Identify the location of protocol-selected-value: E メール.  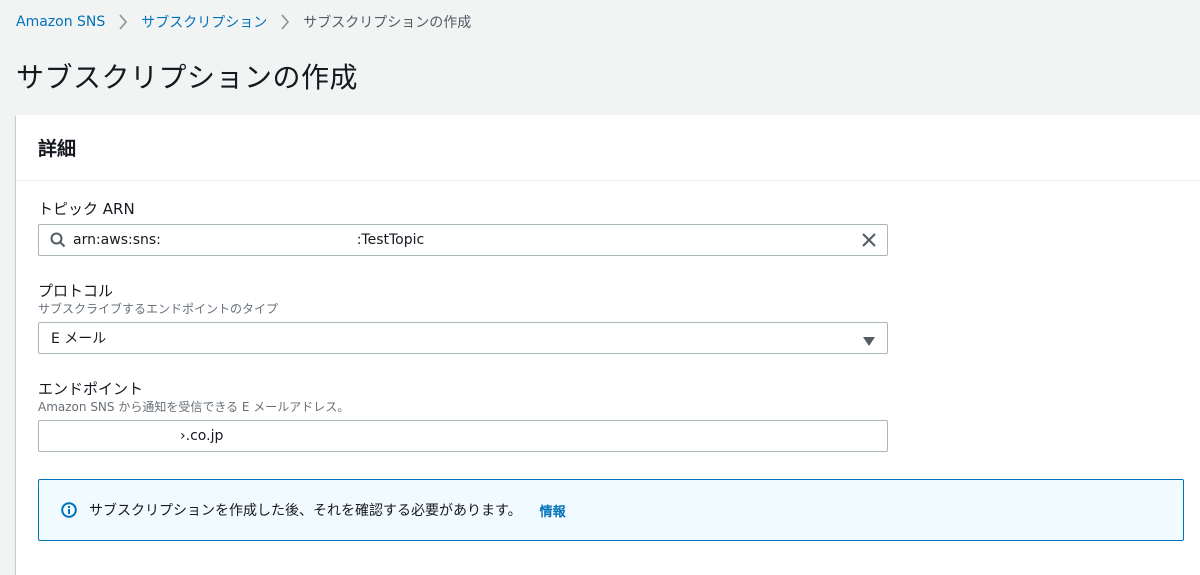
(79, 339).